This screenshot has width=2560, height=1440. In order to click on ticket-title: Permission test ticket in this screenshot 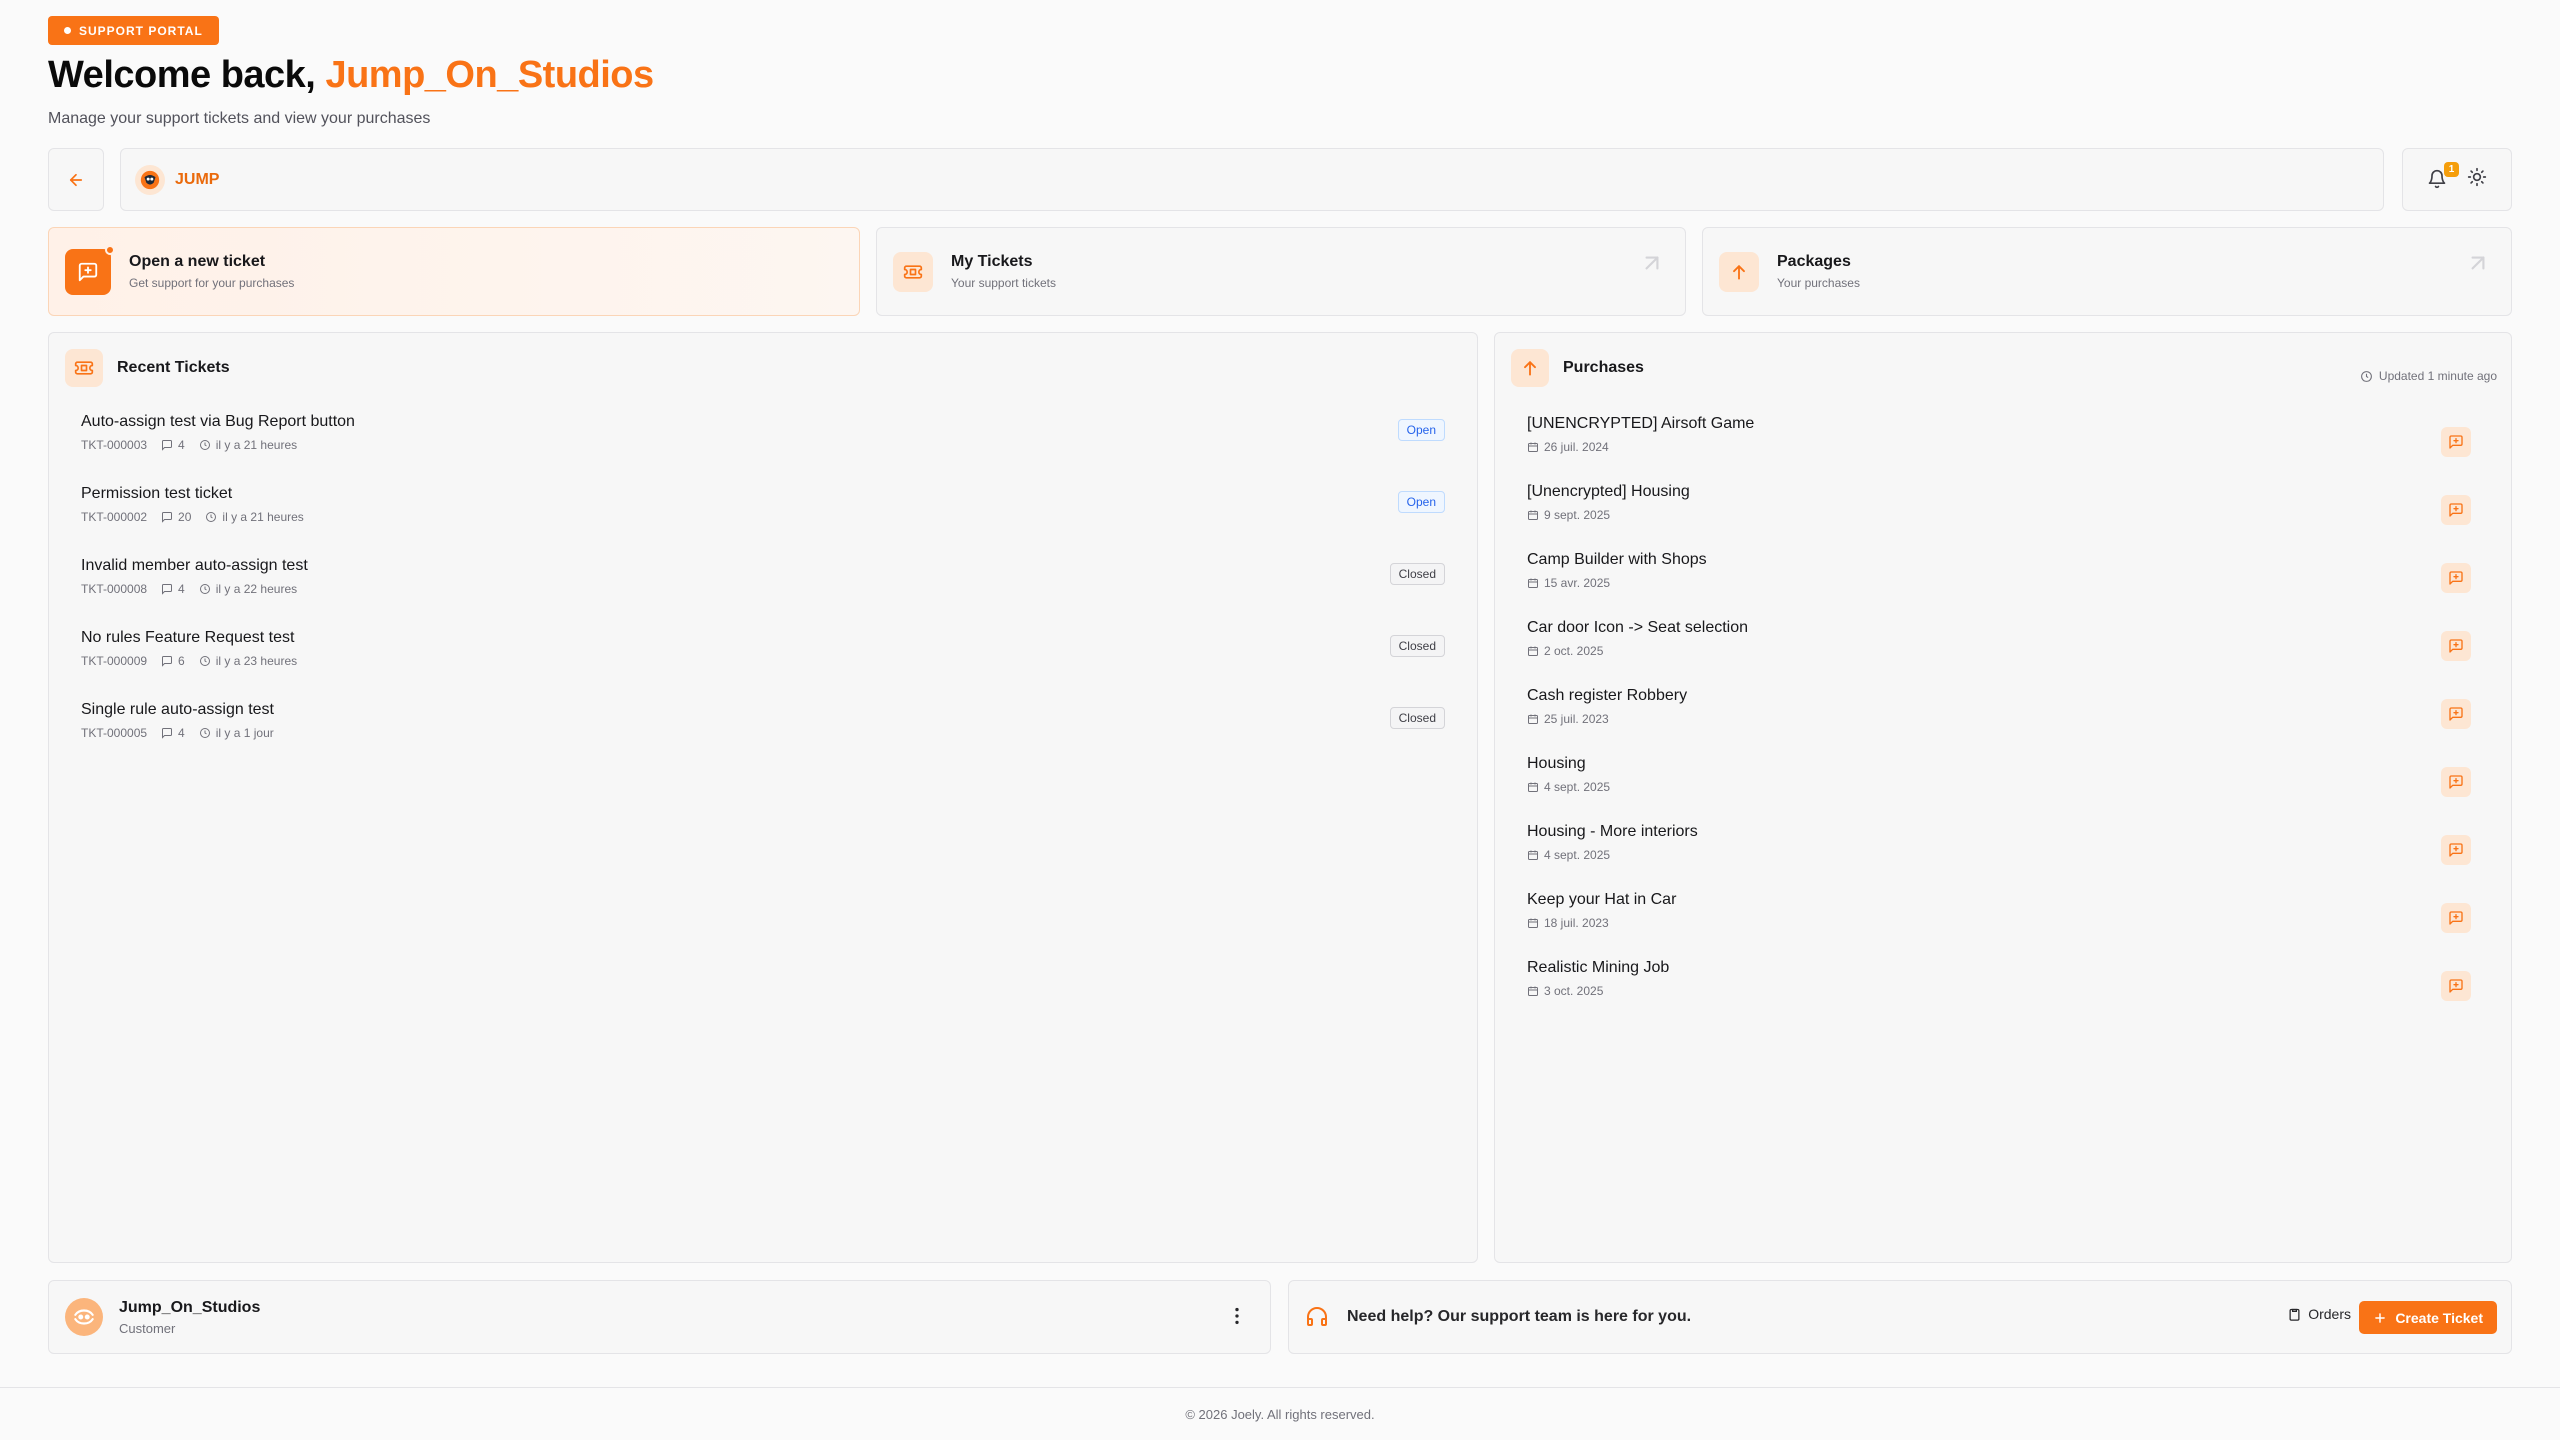, I will do `click(157, 493)`.